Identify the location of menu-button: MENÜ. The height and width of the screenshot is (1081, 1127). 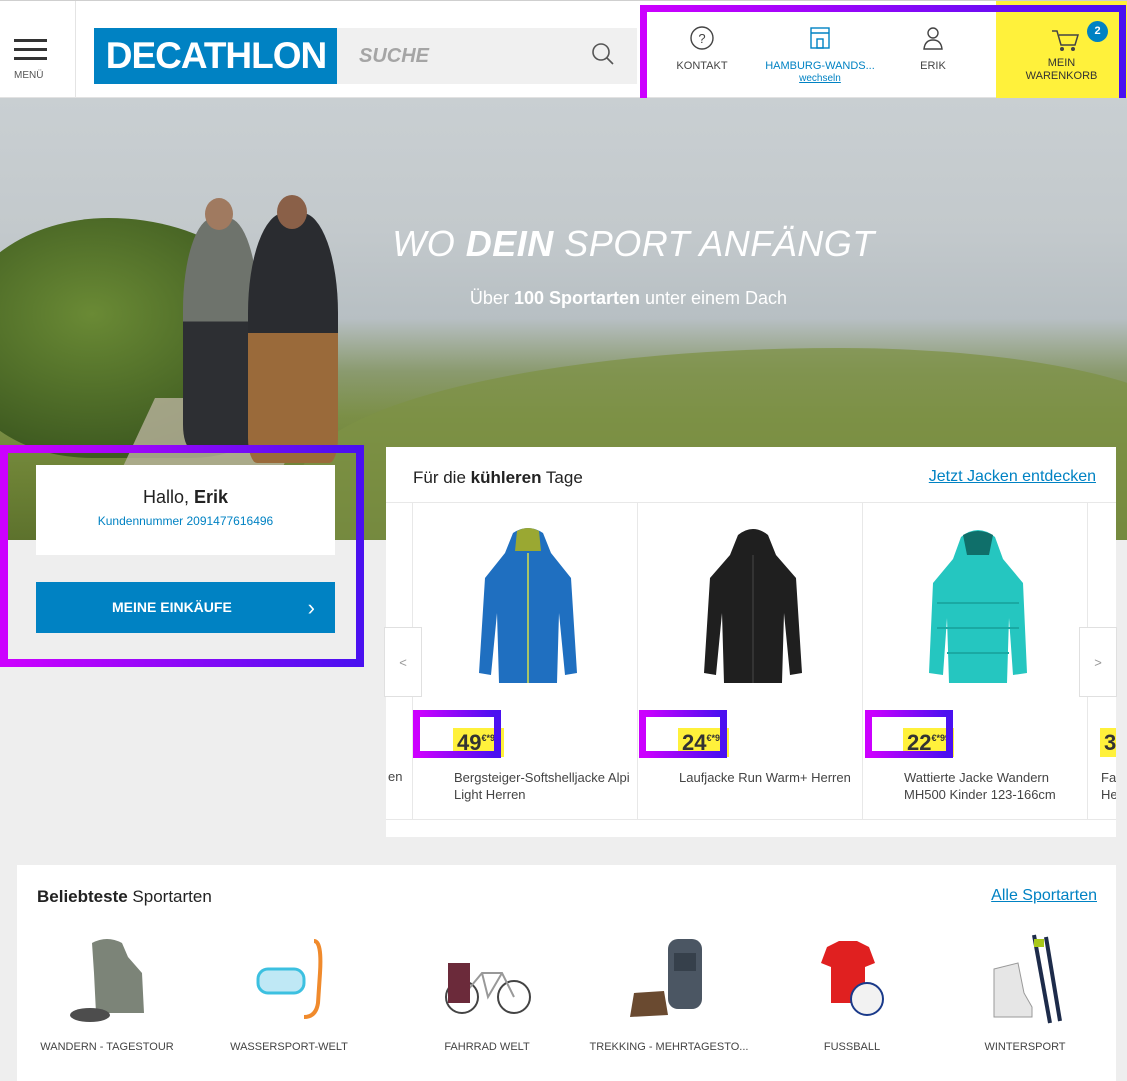
(38, 49).